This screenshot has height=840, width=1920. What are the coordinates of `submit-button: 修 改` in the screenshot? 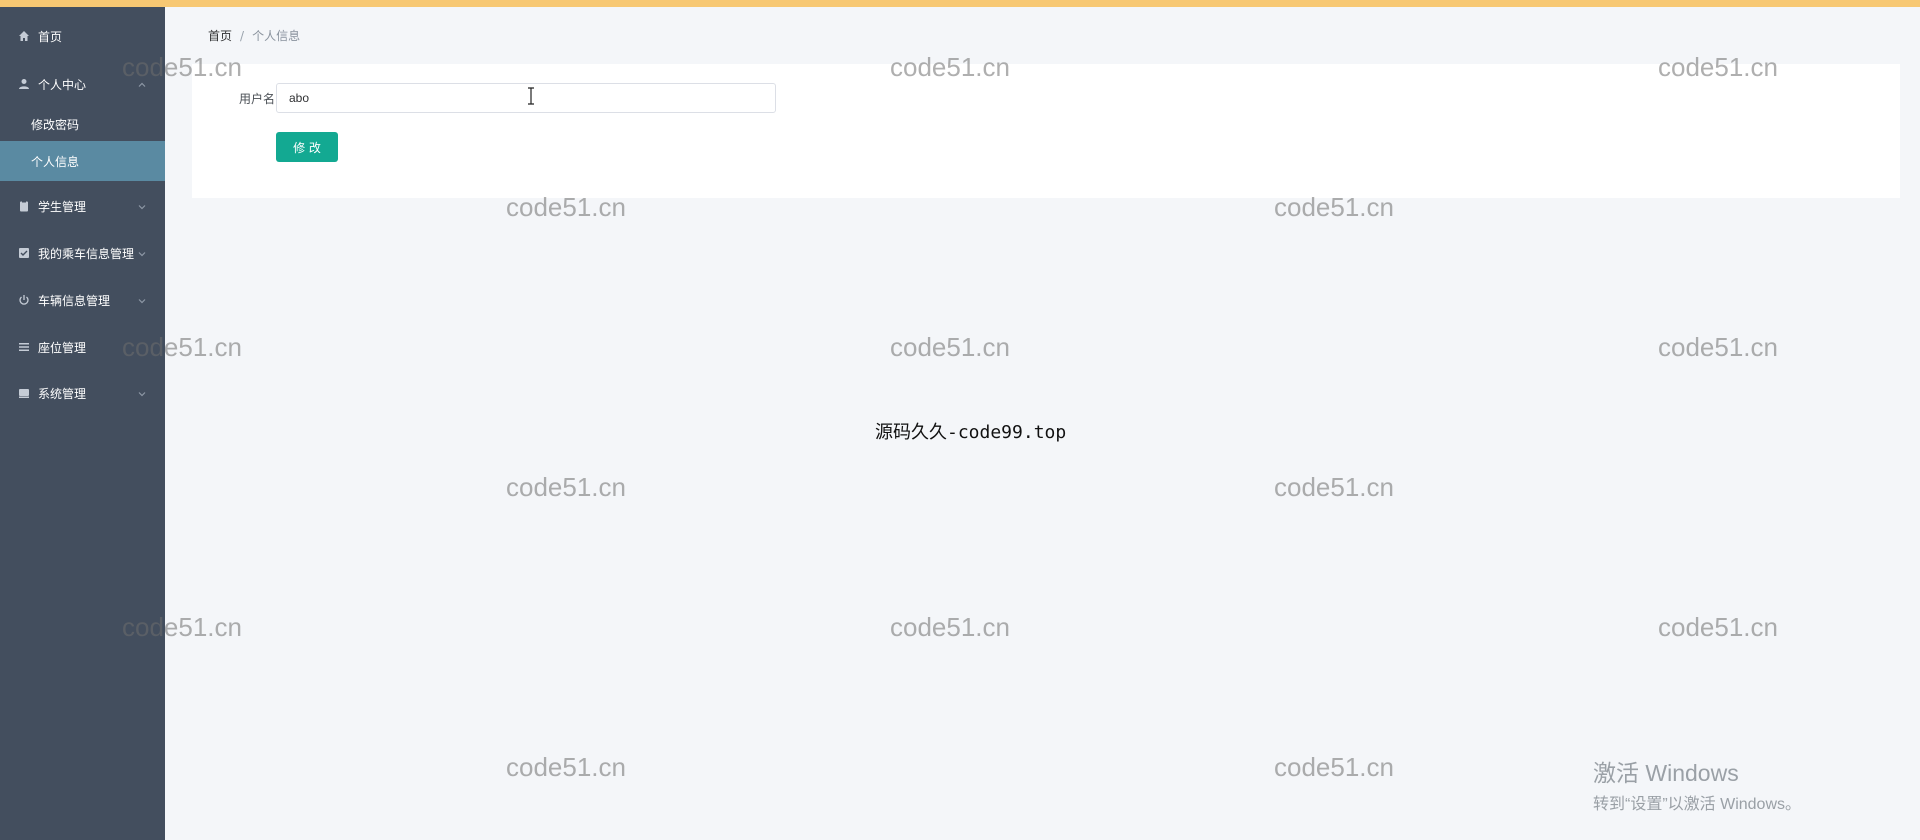 It's located at (307, 147).